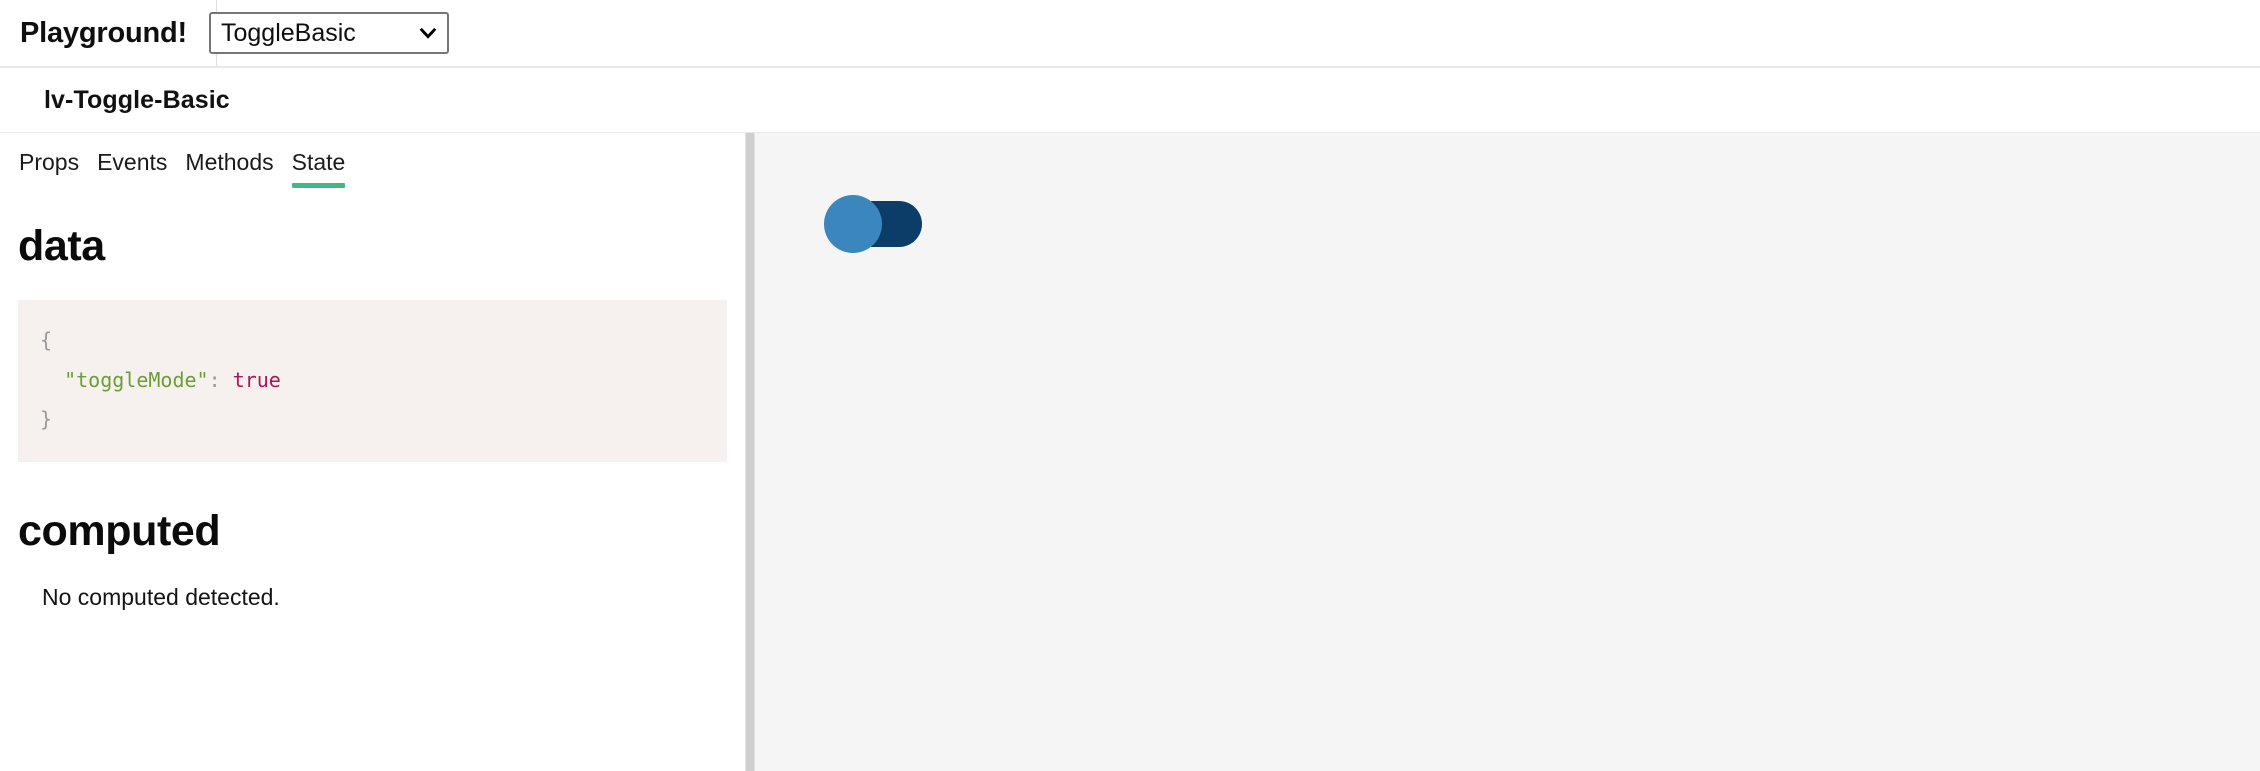  Describe the element at coordinates (49, 160) in the screenshot. I see `tab-props: Props` at that location.